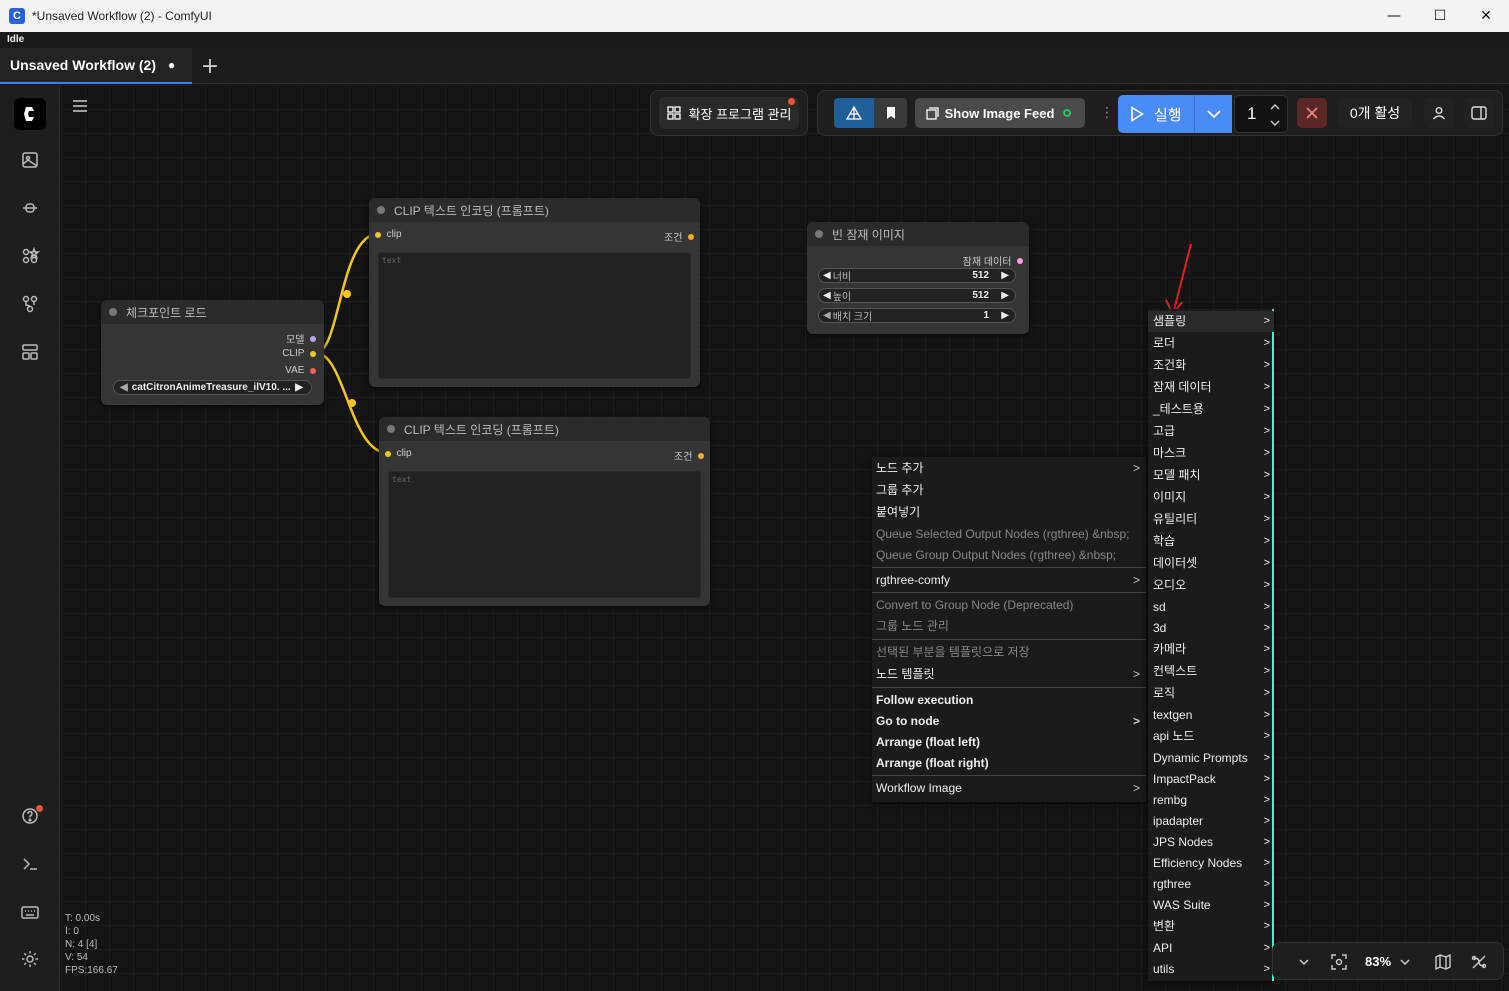 The image size is (1509, 991). I want to click on zoom-level: 83%, so click(1378, 961).